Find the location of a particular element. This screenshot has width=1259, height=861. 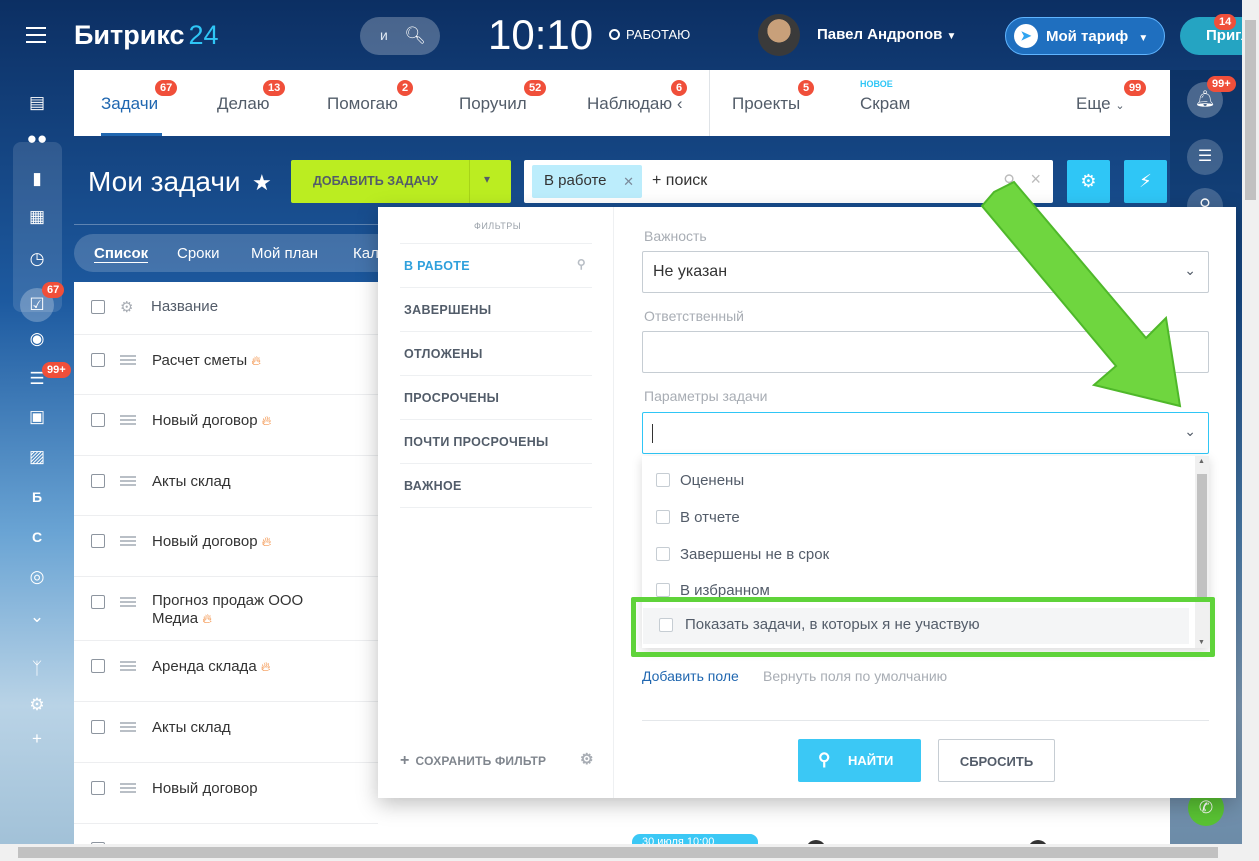

table-row: Аренда склада 🔥︎ is located at coordinates (226, 670).